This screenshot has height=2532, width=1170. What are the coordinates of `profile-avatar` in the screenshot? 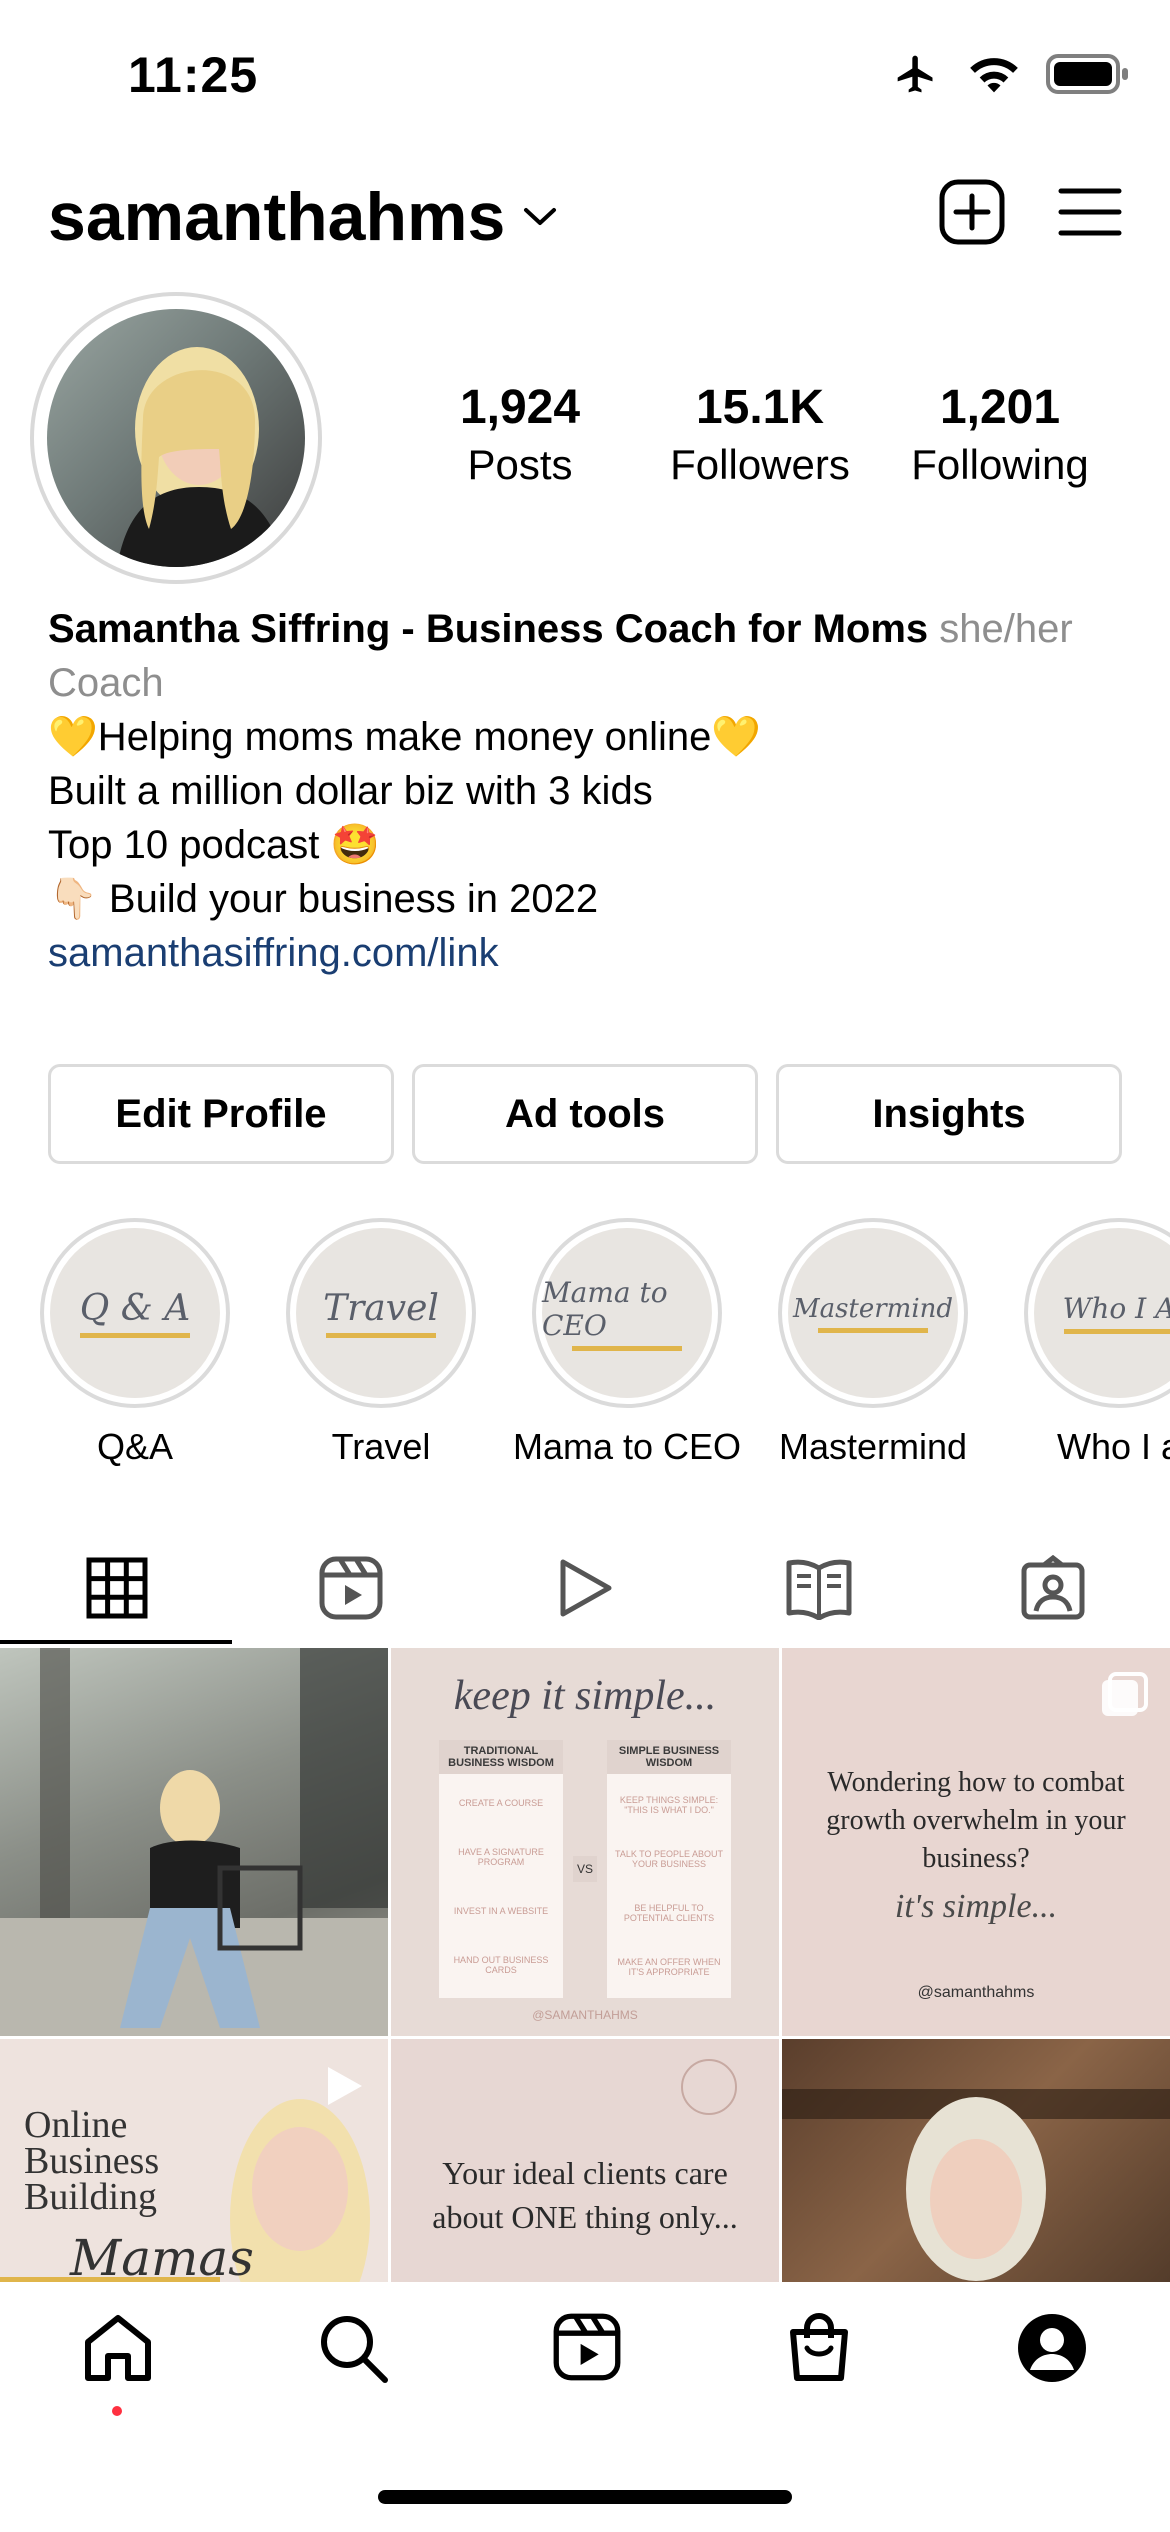 It's located at (176, 438).